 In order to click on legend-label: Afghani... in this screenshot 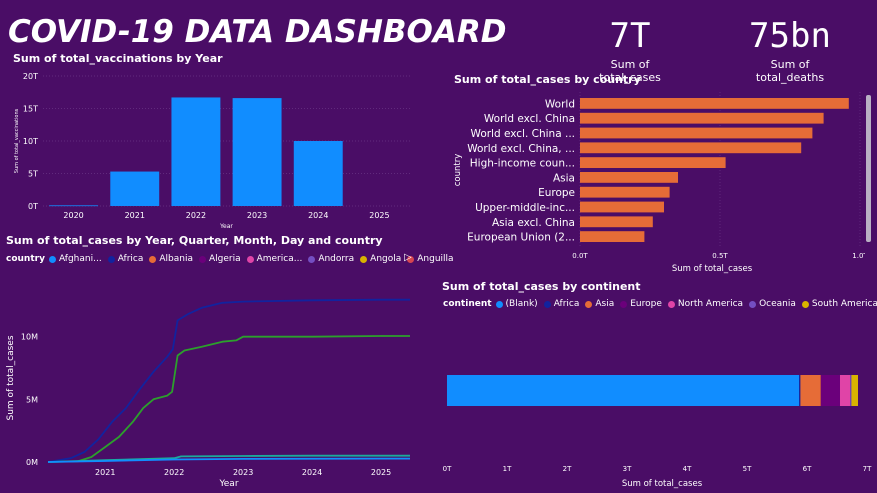, I will do `click(80, 259)`.